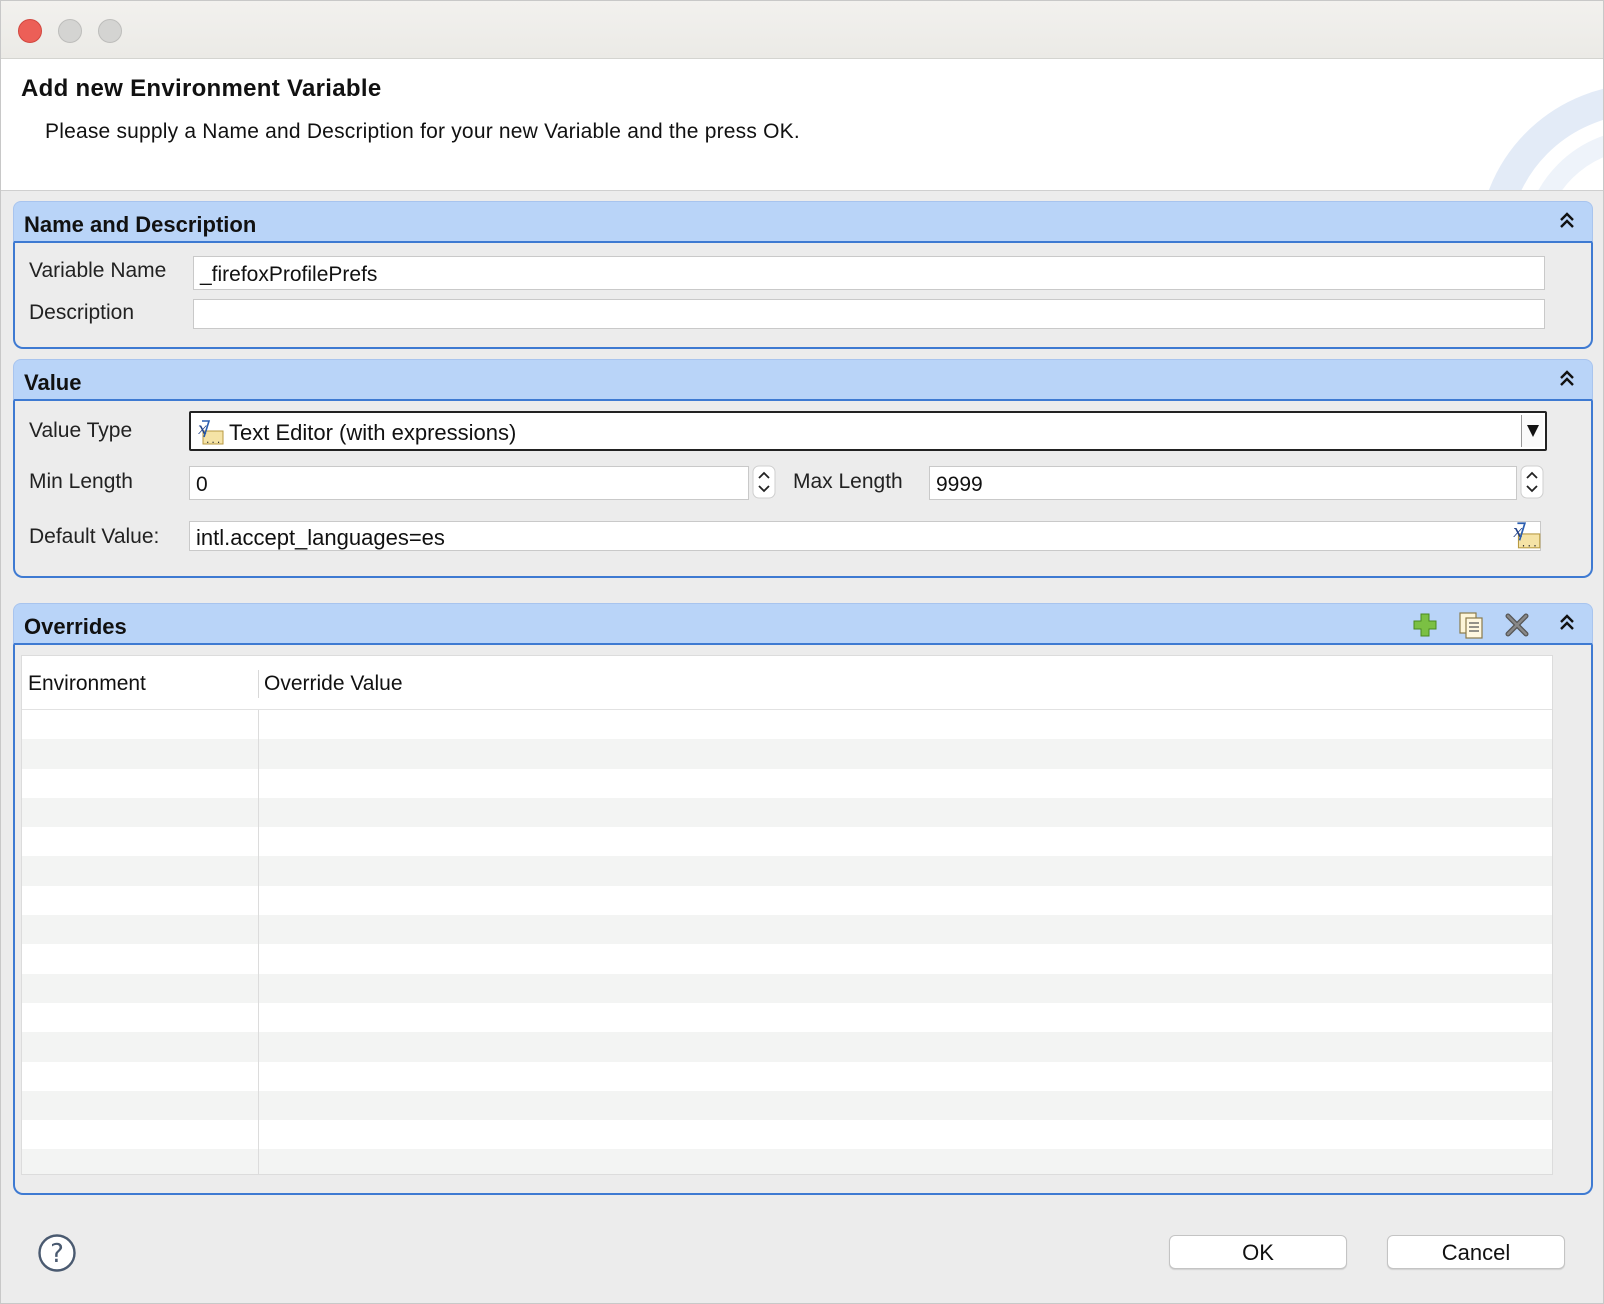 The width and height of the screenshot is (1604, 1304). Describe the element at coordinates (258, 684) in the screenshot. I see `column-divider` at that location.